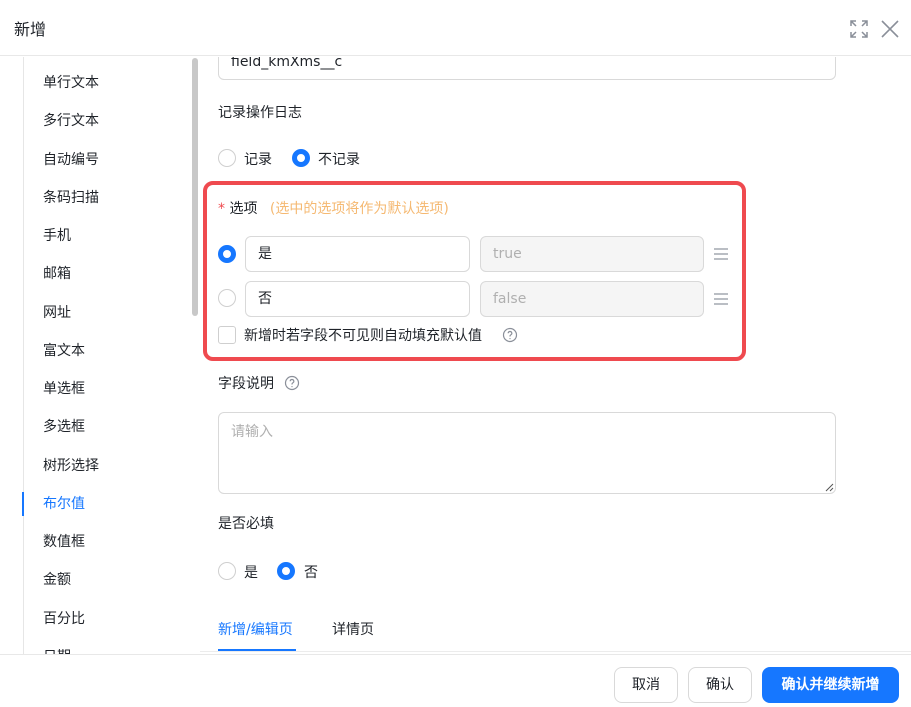  What do you see at coordinates (357, 254) in the screenshot?
I see `option-1-name-input: 是` at bounding box center [357, 254].